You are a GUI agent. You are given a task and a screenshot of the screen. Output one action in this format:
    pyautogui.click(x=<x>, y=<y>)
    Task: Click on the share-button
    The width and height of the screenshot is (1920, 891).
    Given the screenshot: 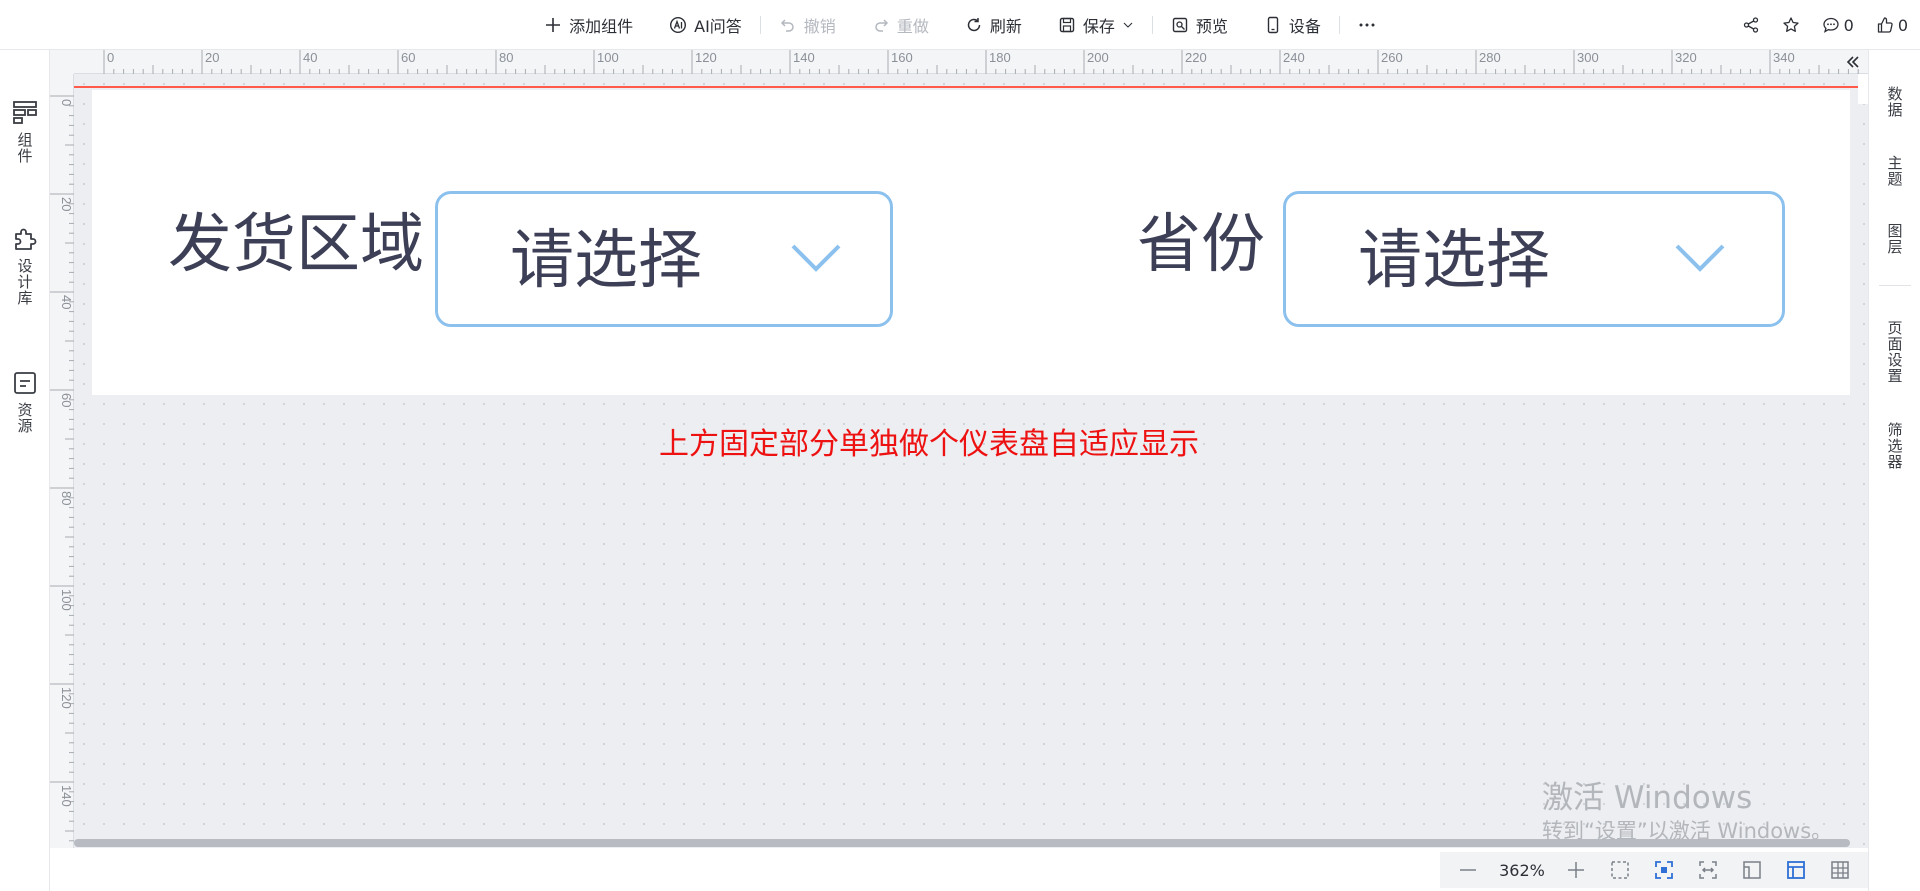 What is the action you would take?
    pyautogui.click(x=1751, y=25)
    